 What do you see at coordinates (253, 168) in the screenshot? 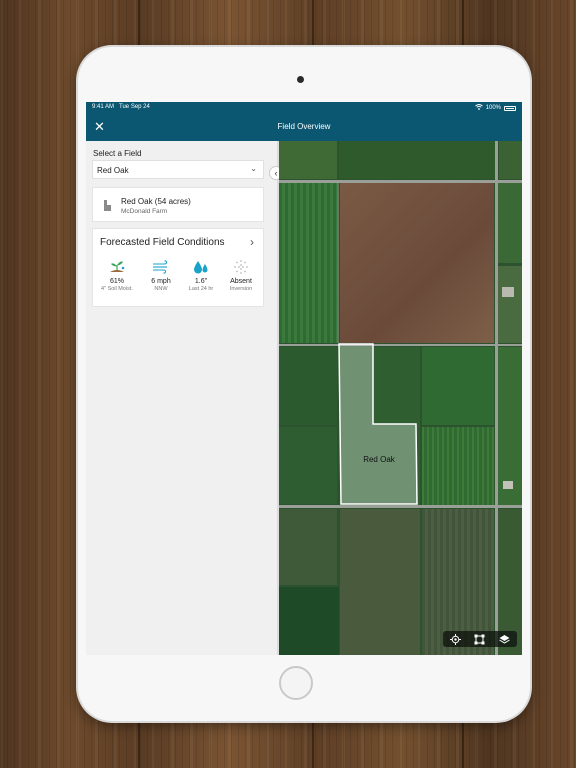
I see `chevron-down-icon: ⌄` at bounding box center [253, 168].